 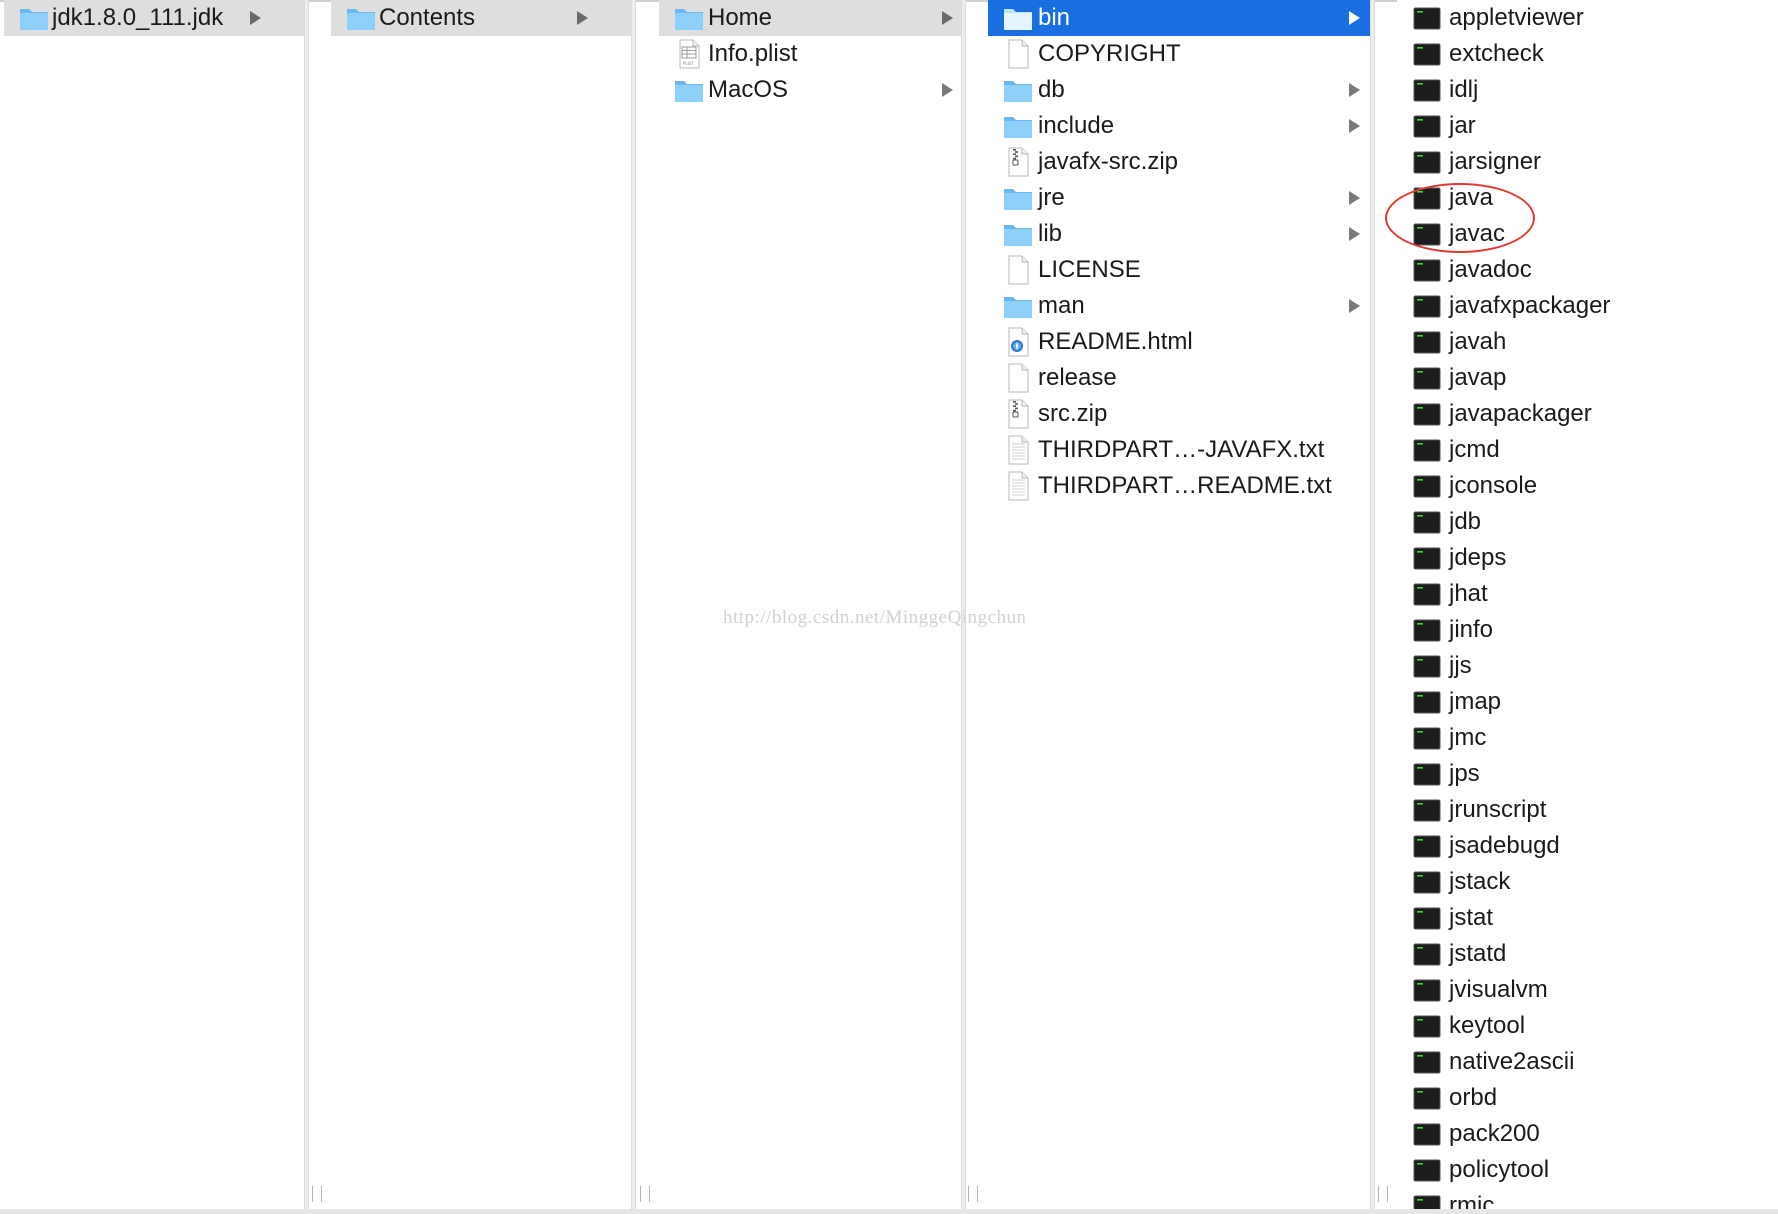 I want to click on file-row-include: include, so click(x=1179, y=126).